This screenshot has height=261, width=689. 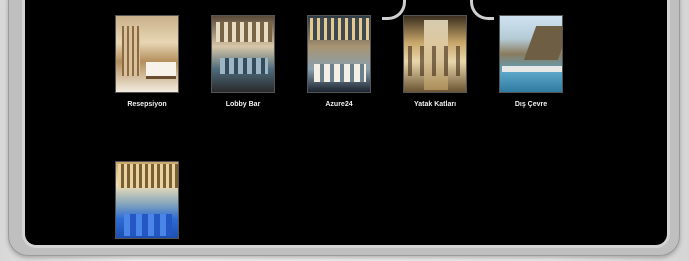 I want to click on gallery-item-pool, so click(x=147, y=204).